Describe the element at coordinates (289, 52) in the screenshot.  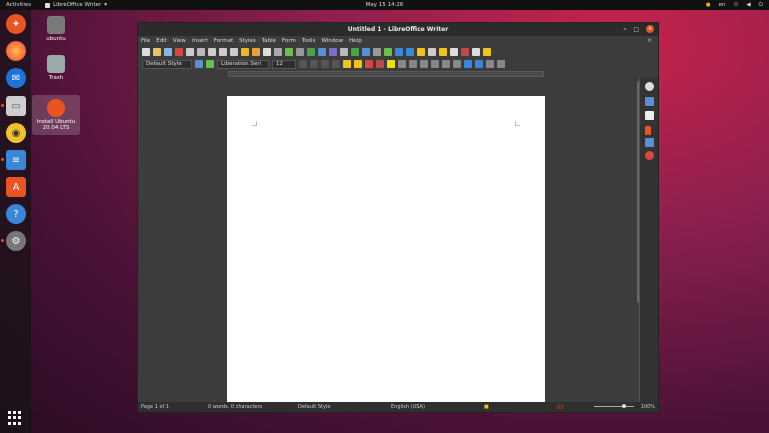
I see `spelling-icon` at that location.